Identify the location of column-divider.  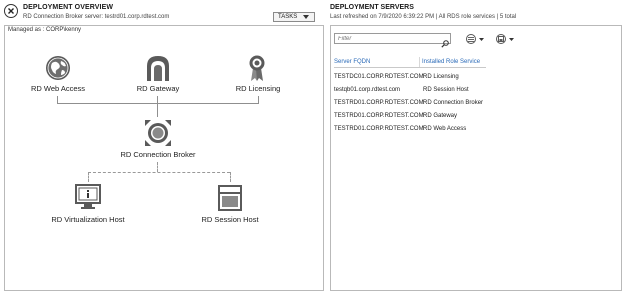
(419, 62).